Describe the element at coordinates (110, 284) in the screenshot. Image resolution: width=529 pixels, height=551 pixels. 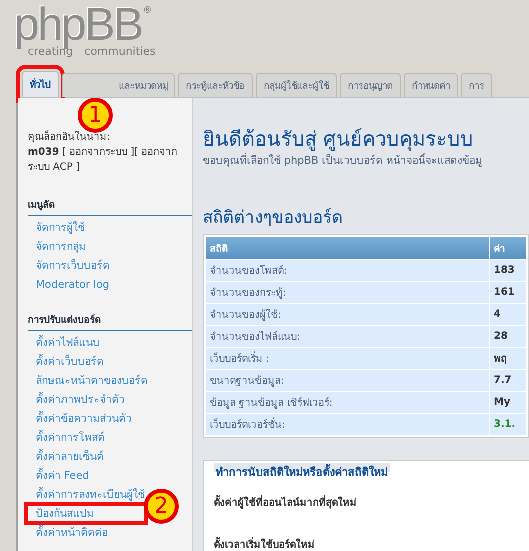
I see `menu-link: Moderator log` at that location.